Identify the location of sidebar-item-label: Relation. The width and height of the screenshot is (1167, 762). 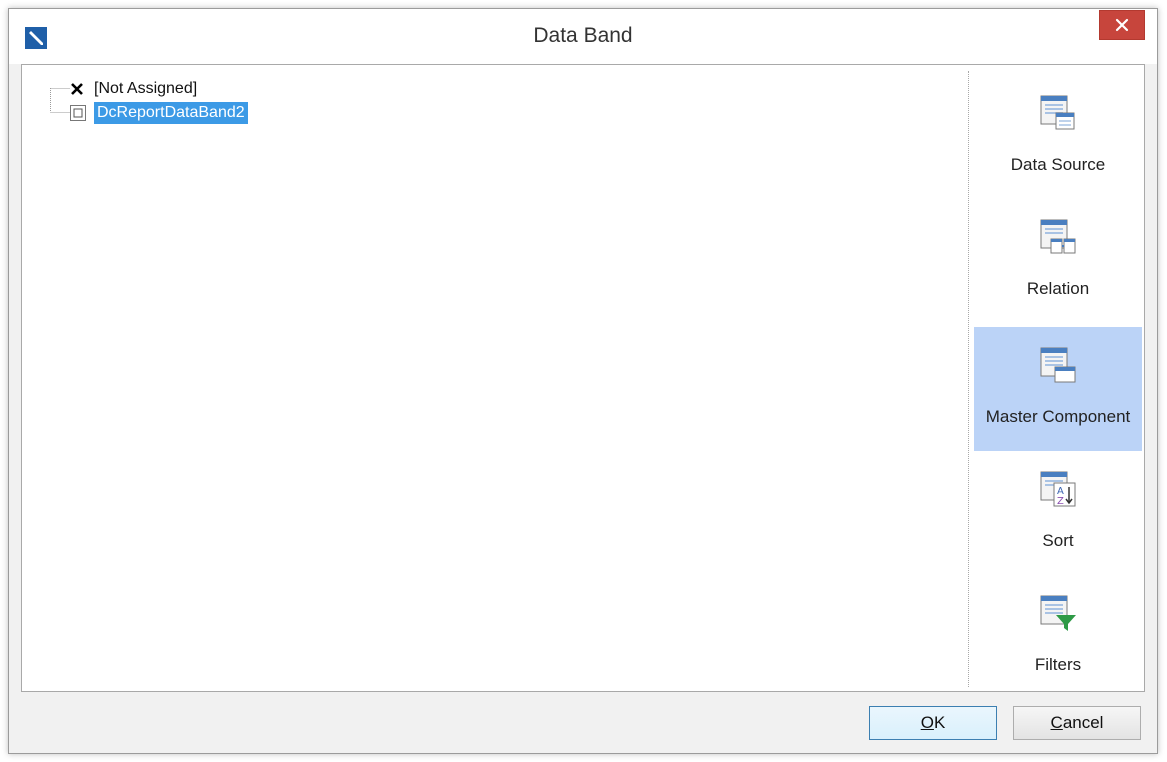
(1058, 288).